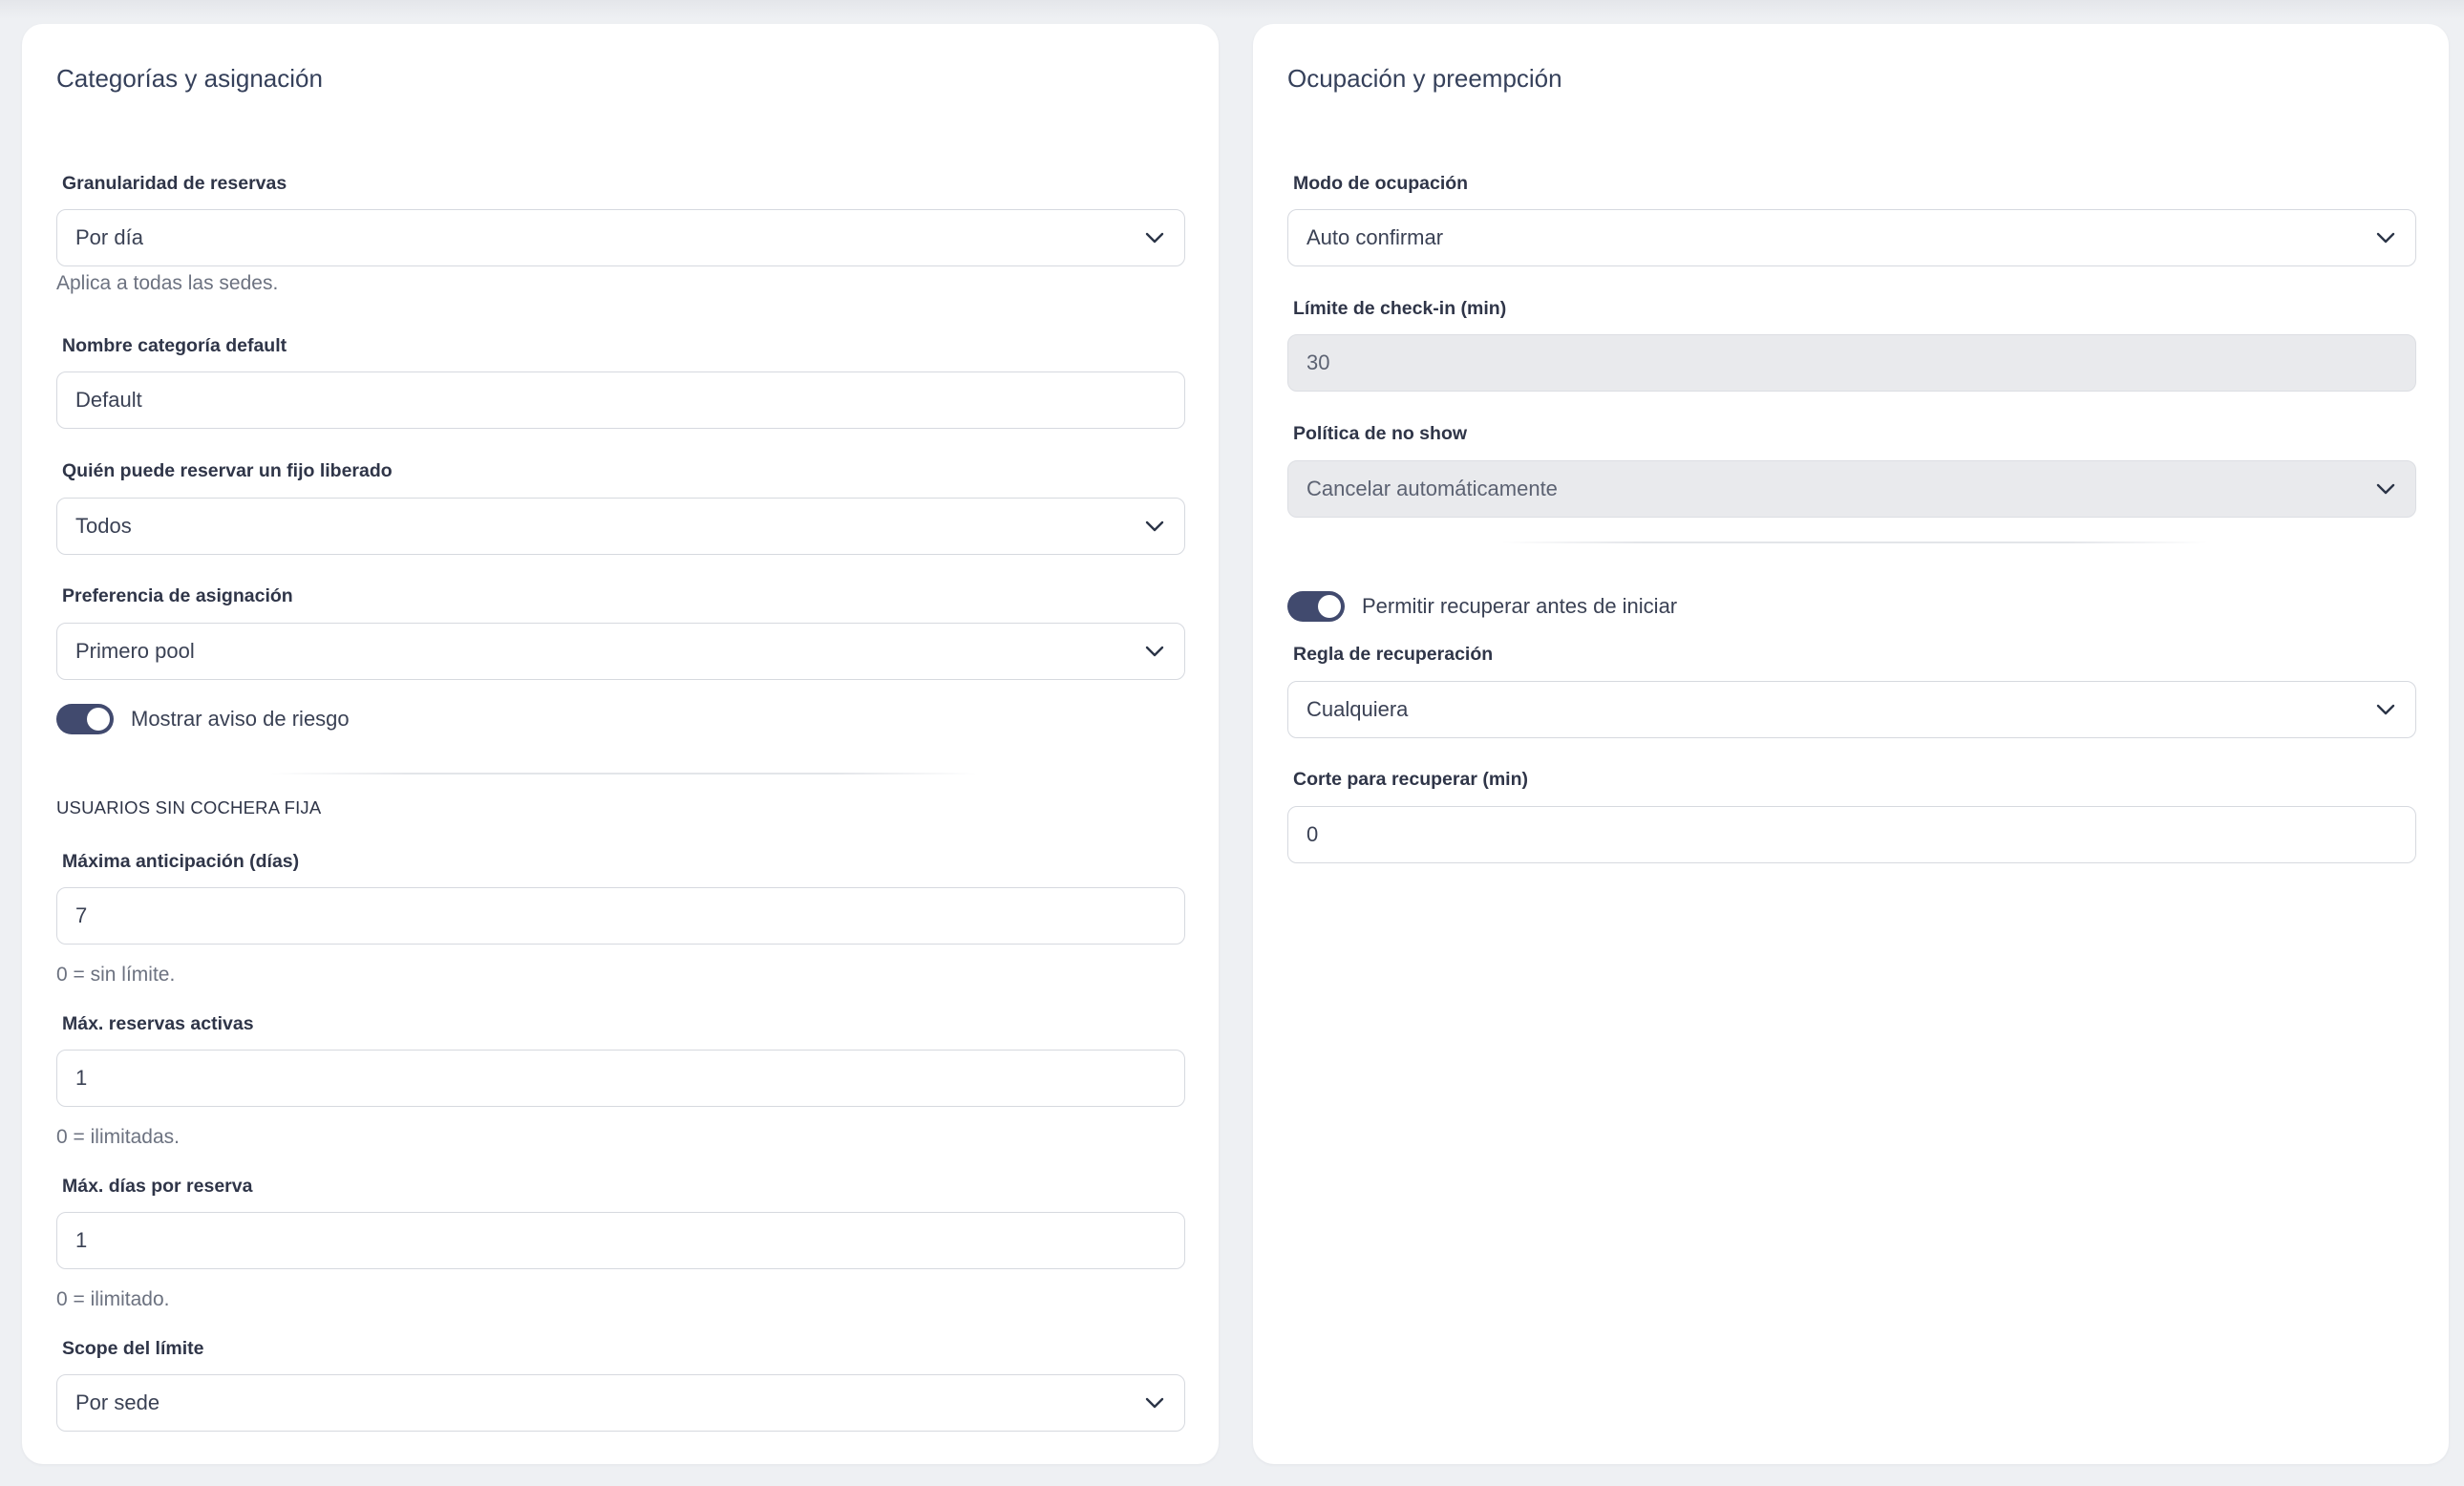  What do you see at coordinates (116, 975) in the screenshot?
I see `max-advance-help: 0 = sin límite.` at bounding box center [116, 975].